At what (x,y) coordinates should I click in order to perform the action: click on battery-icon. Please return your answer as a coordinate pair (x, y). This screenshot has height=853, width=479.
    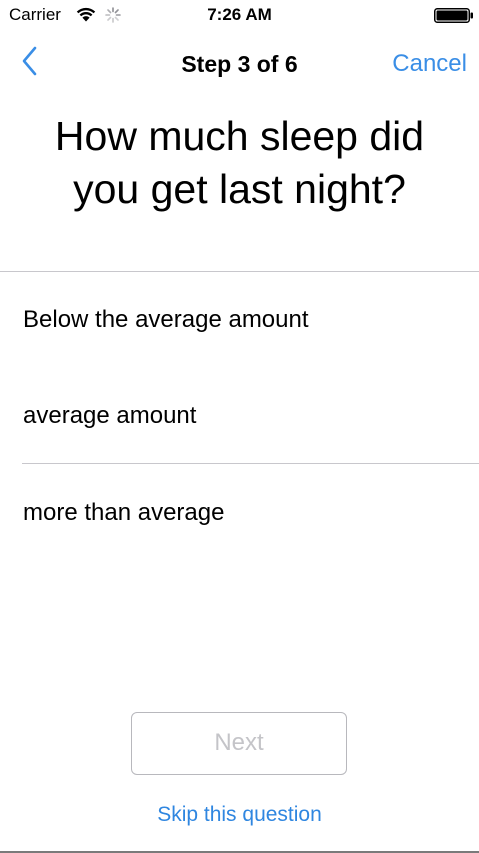
    Looking at the image, I should click on (453, 15).